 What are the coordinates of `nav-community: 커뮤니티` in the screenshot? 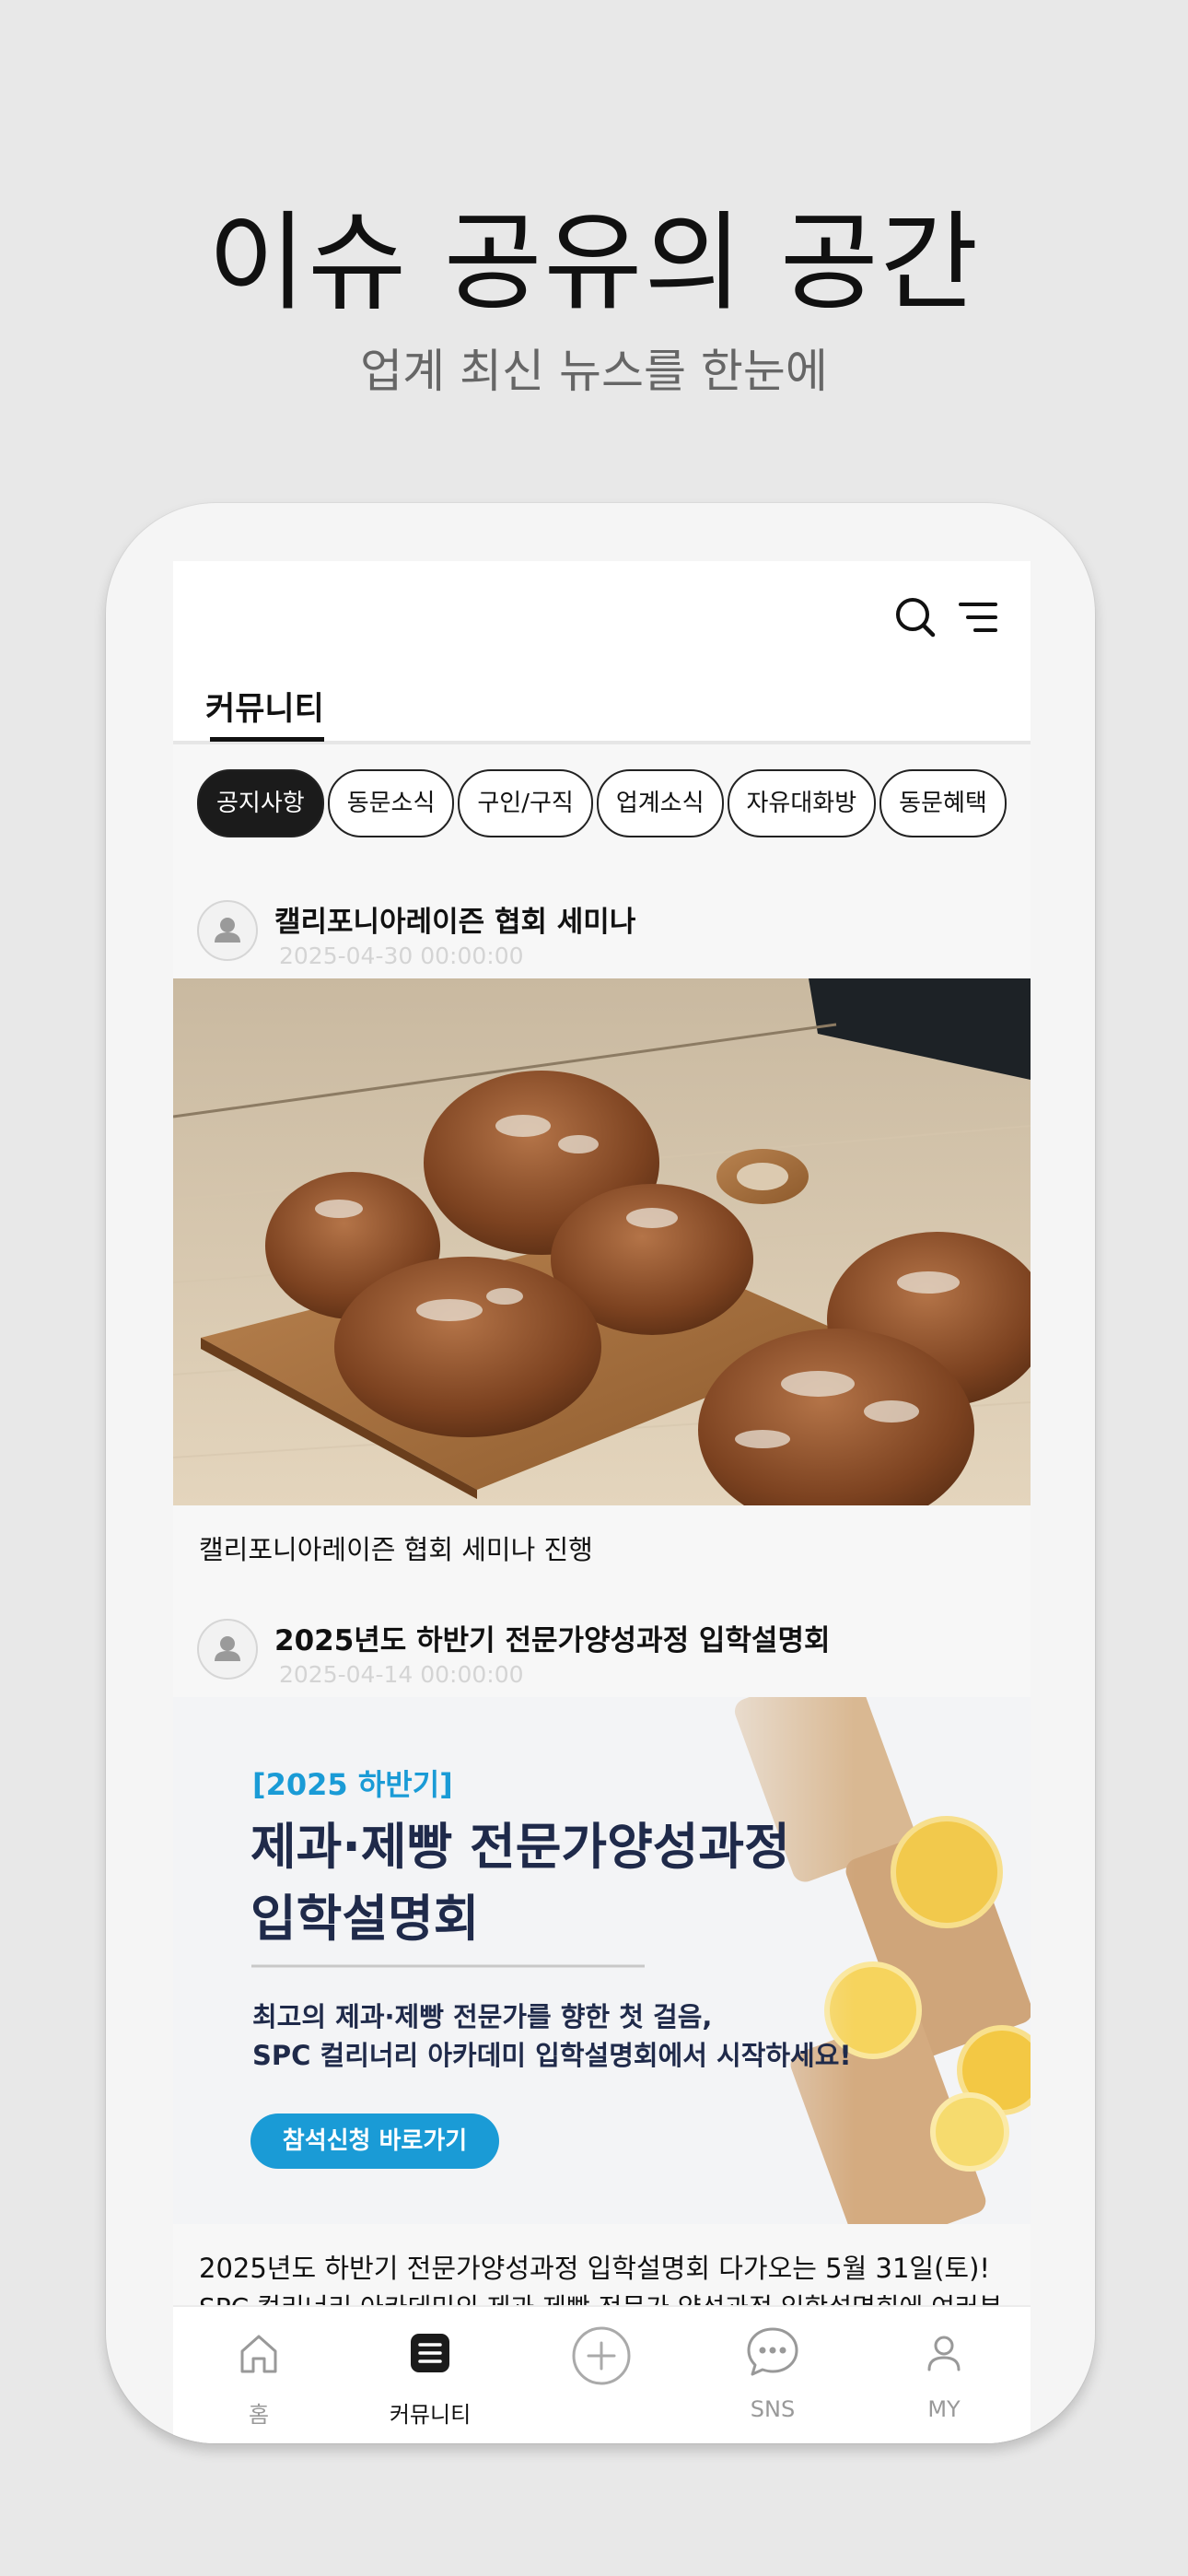 It's located at (430, 2375).